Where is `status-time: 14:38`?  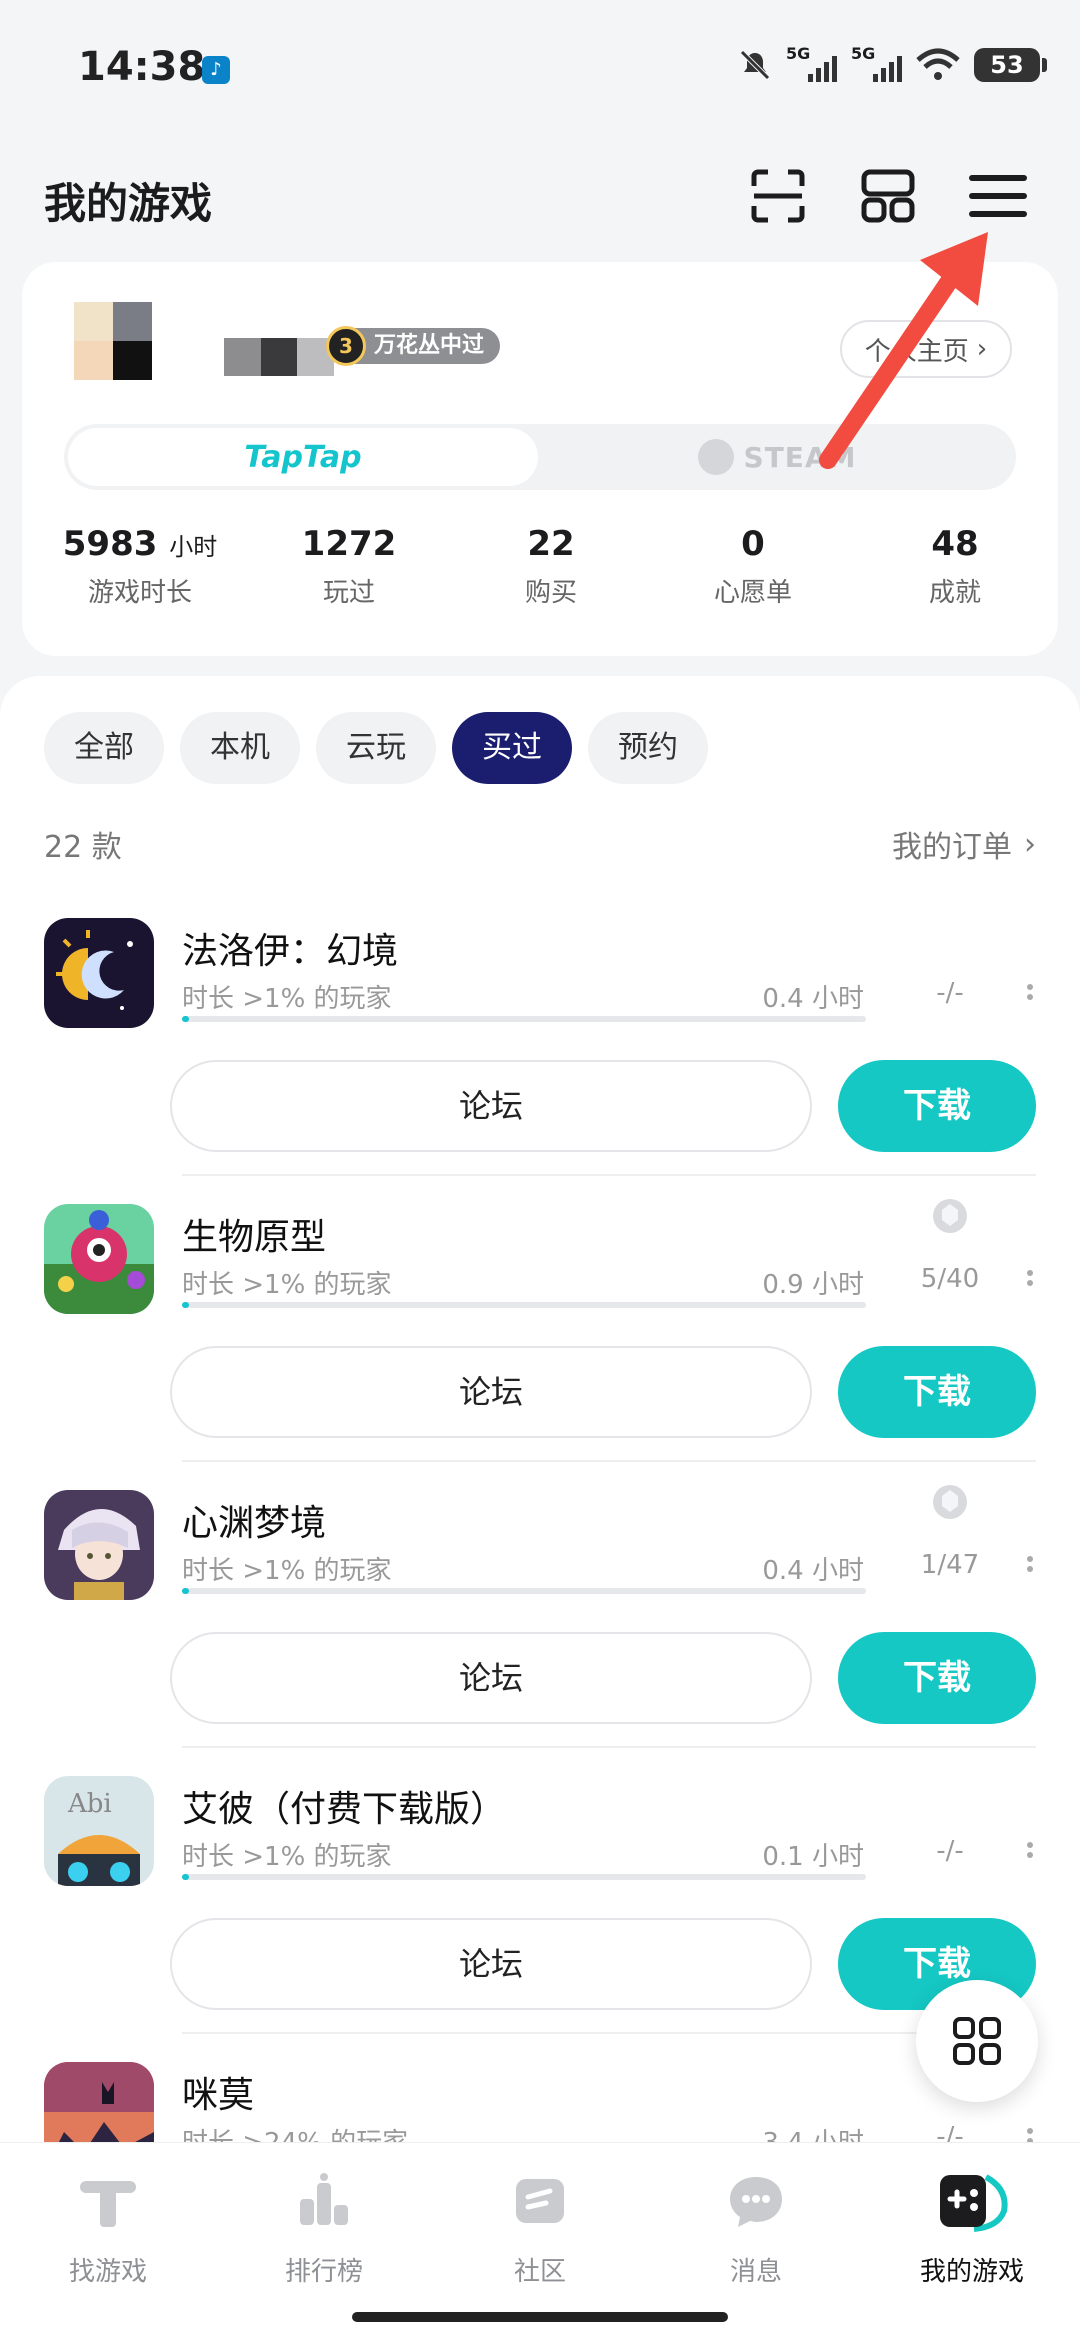 status-time: 14:38 is located at coordinates (142, 67).